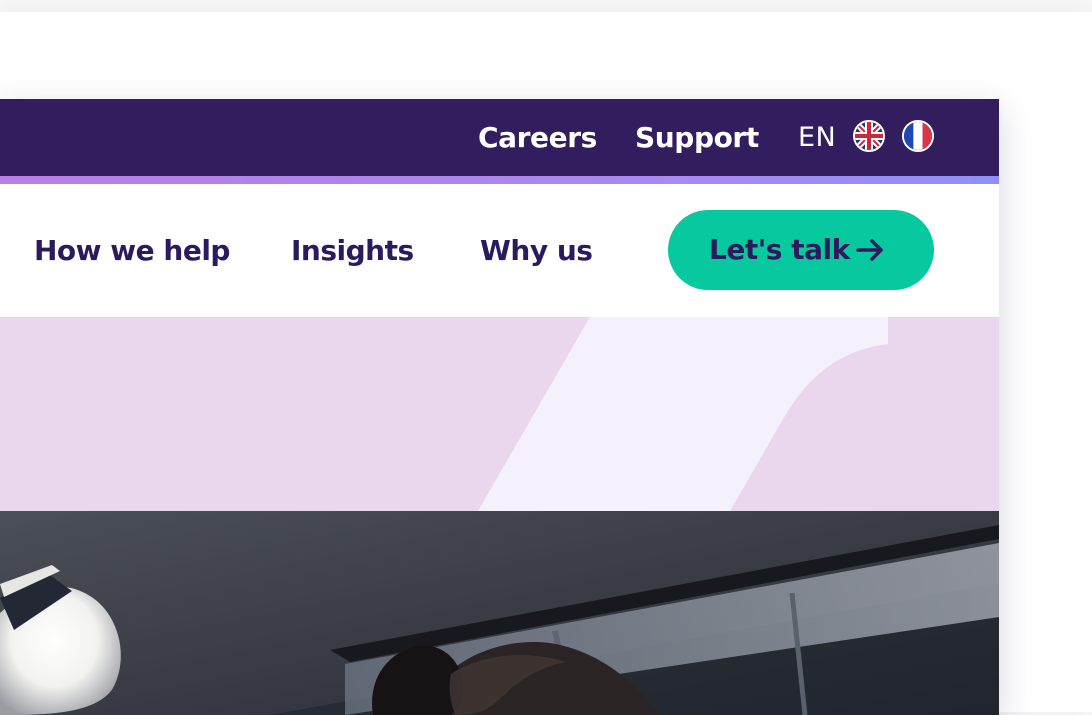 This screenshot has width=1092, height=715. I want to click on accent-strip, so click(499, 180).